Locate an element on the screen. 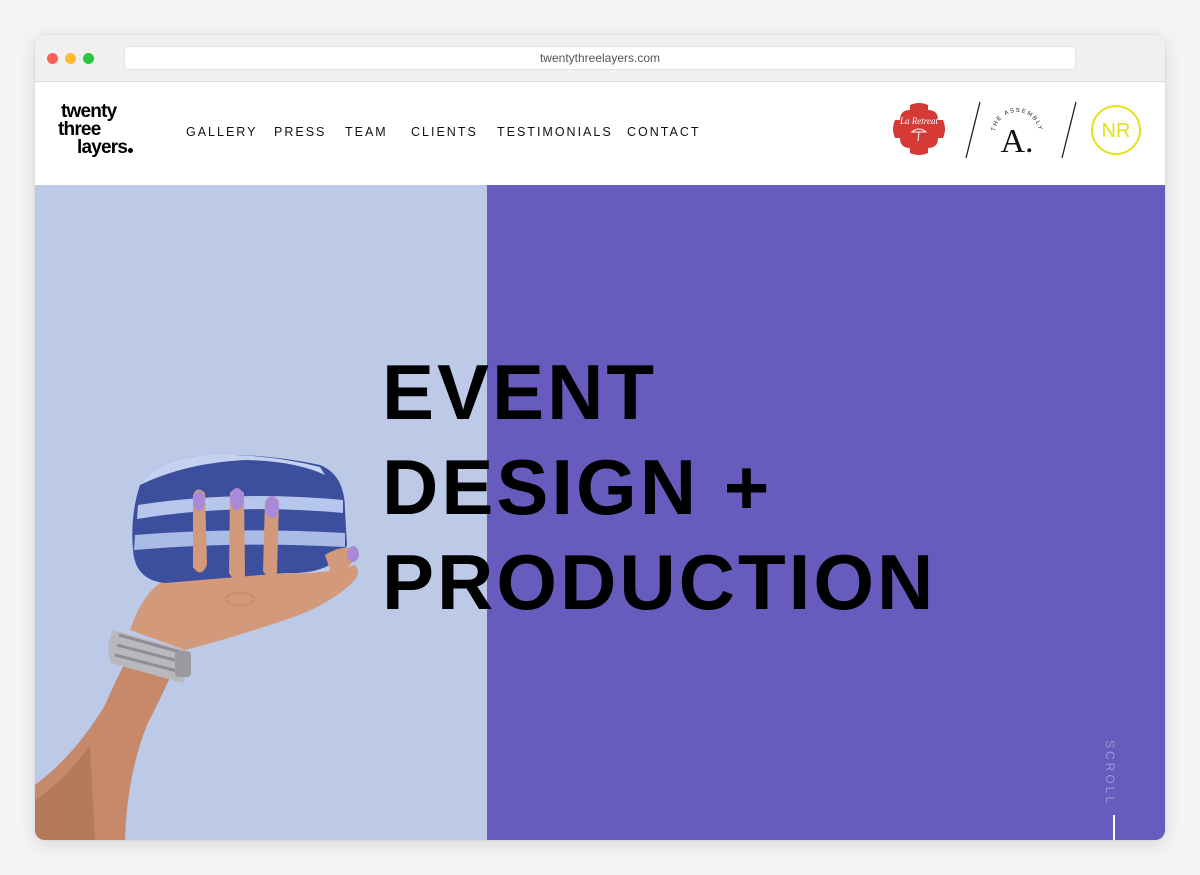 The height and width of the screenshot is (875, 1200). logo-line-3: layers is located at coordinates (108, 147).